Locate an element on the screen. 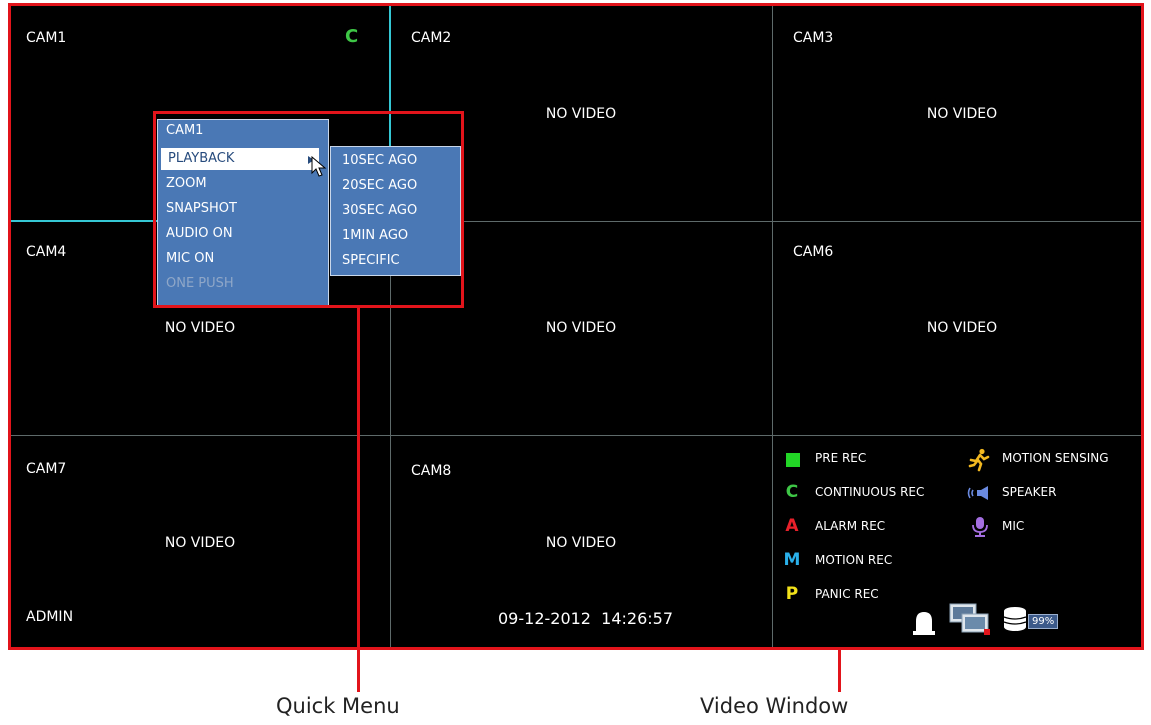  legend-label: MOTION SENSING is located at coordinates (1055, 458).